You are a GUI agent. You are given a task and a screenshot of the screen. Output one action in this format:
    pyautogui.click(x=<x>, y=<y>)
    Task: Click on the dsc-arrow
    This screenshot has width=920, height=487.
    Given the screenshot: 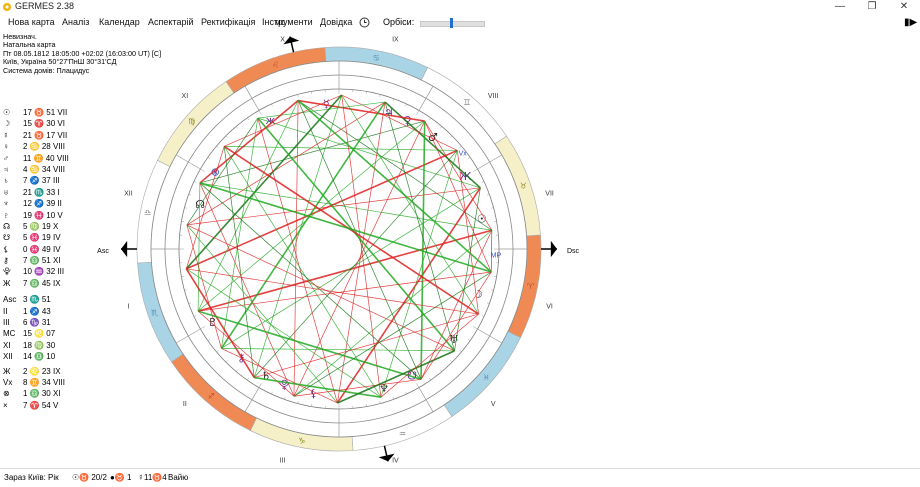 What is the action you would take?
    pyautogui.click(x=554, y=249)
    